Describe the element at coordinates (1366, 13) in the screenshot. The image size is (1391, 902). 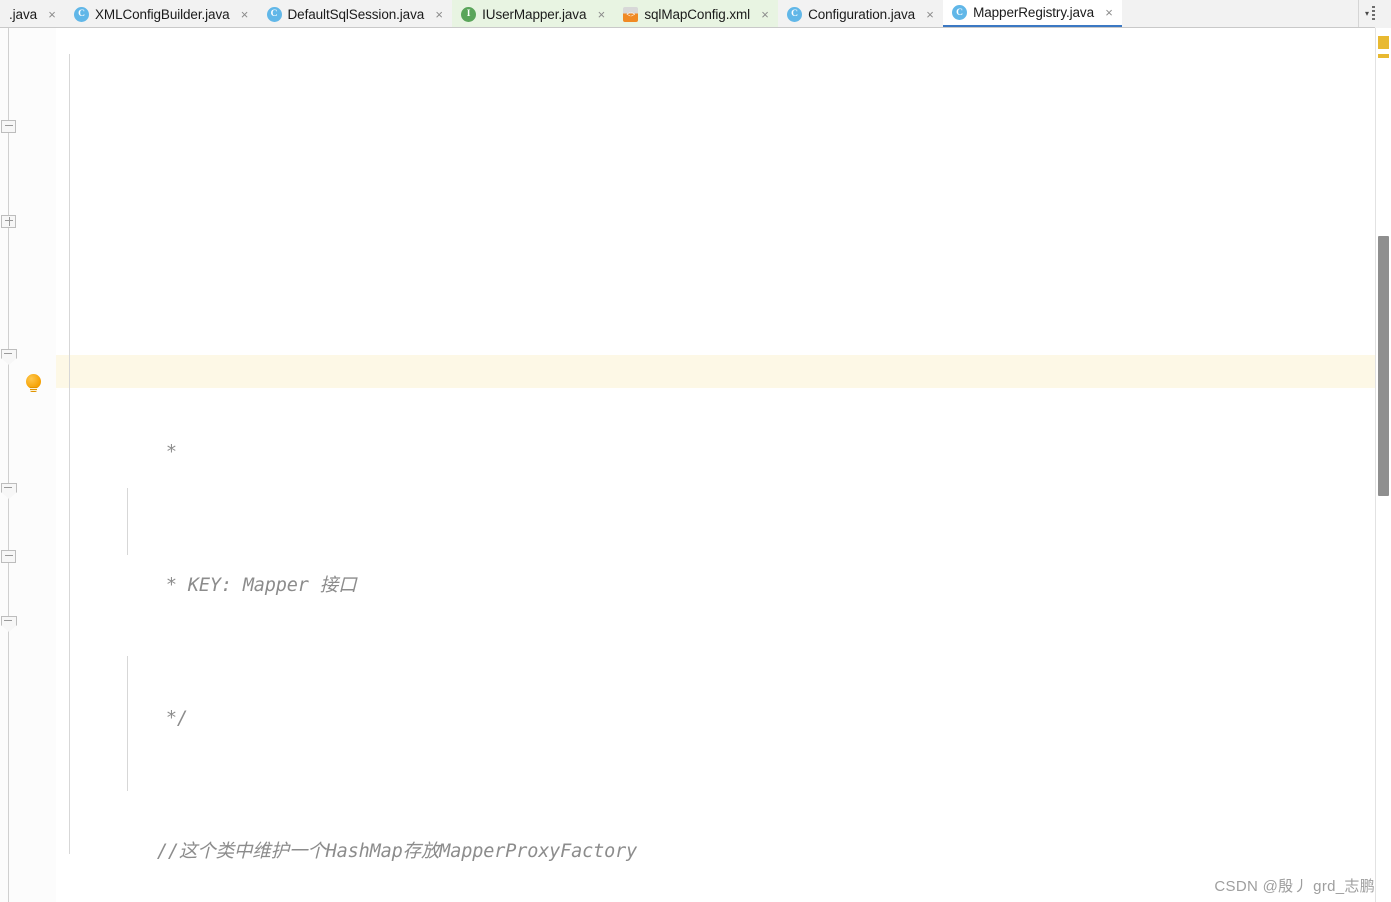
I see `chevron-down-icon: ▾` at that location.